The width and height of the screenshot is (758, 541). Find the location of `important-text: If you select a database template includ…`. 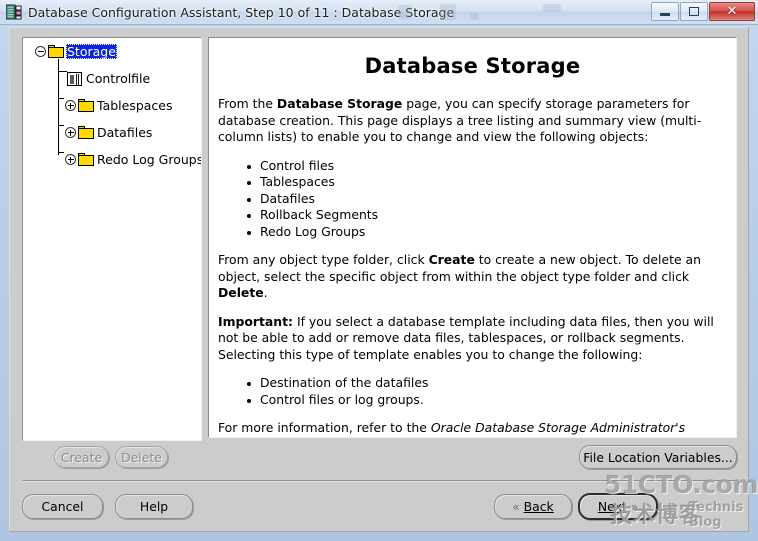

important-text: If you select a database template includ… is located at coordinates (466, 337).